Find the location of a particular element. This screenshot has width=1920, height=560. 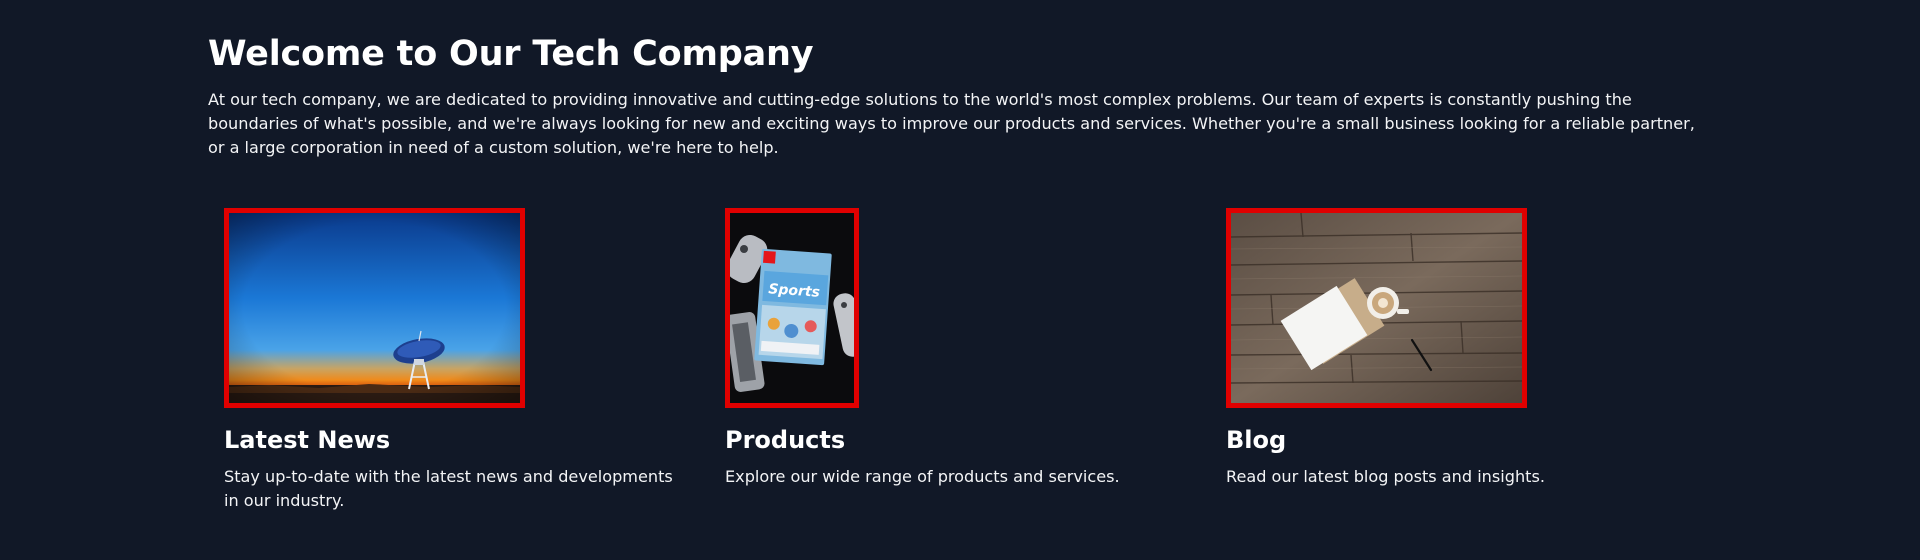

radio-telescope-image is located at coordinates (374, 308).